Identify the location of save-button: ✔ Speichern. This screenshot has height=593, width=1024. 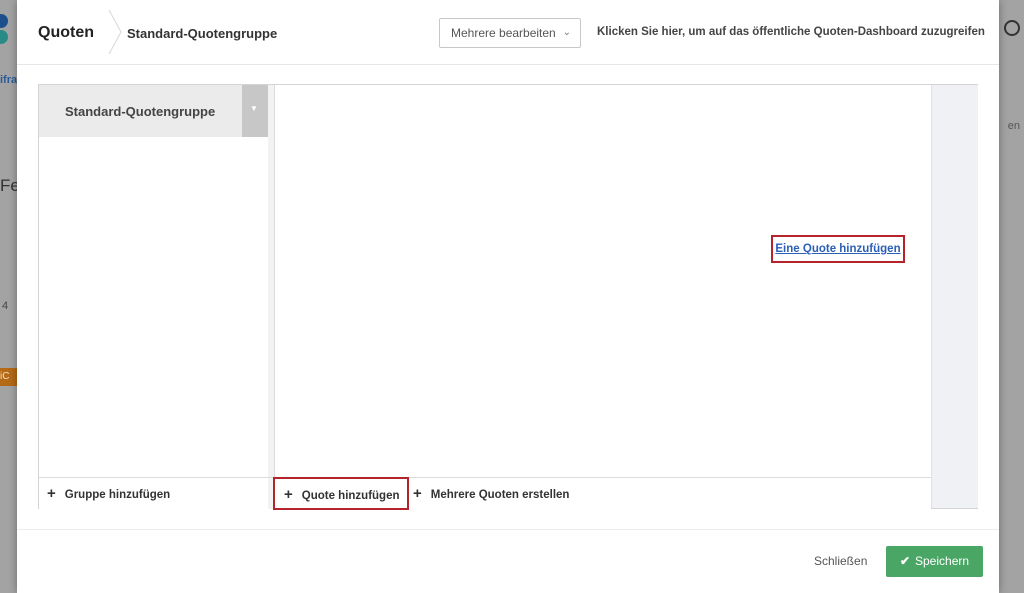
(934, 561).